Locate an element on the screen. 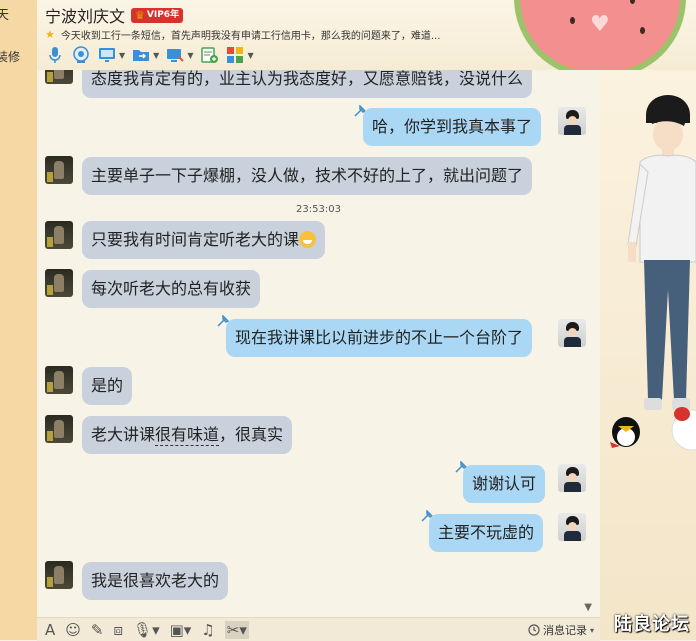 Image resolution: width=696 pixels, height=641 pixels. vip-badge-label: VIP6年 is located at coordinates (163, 14).